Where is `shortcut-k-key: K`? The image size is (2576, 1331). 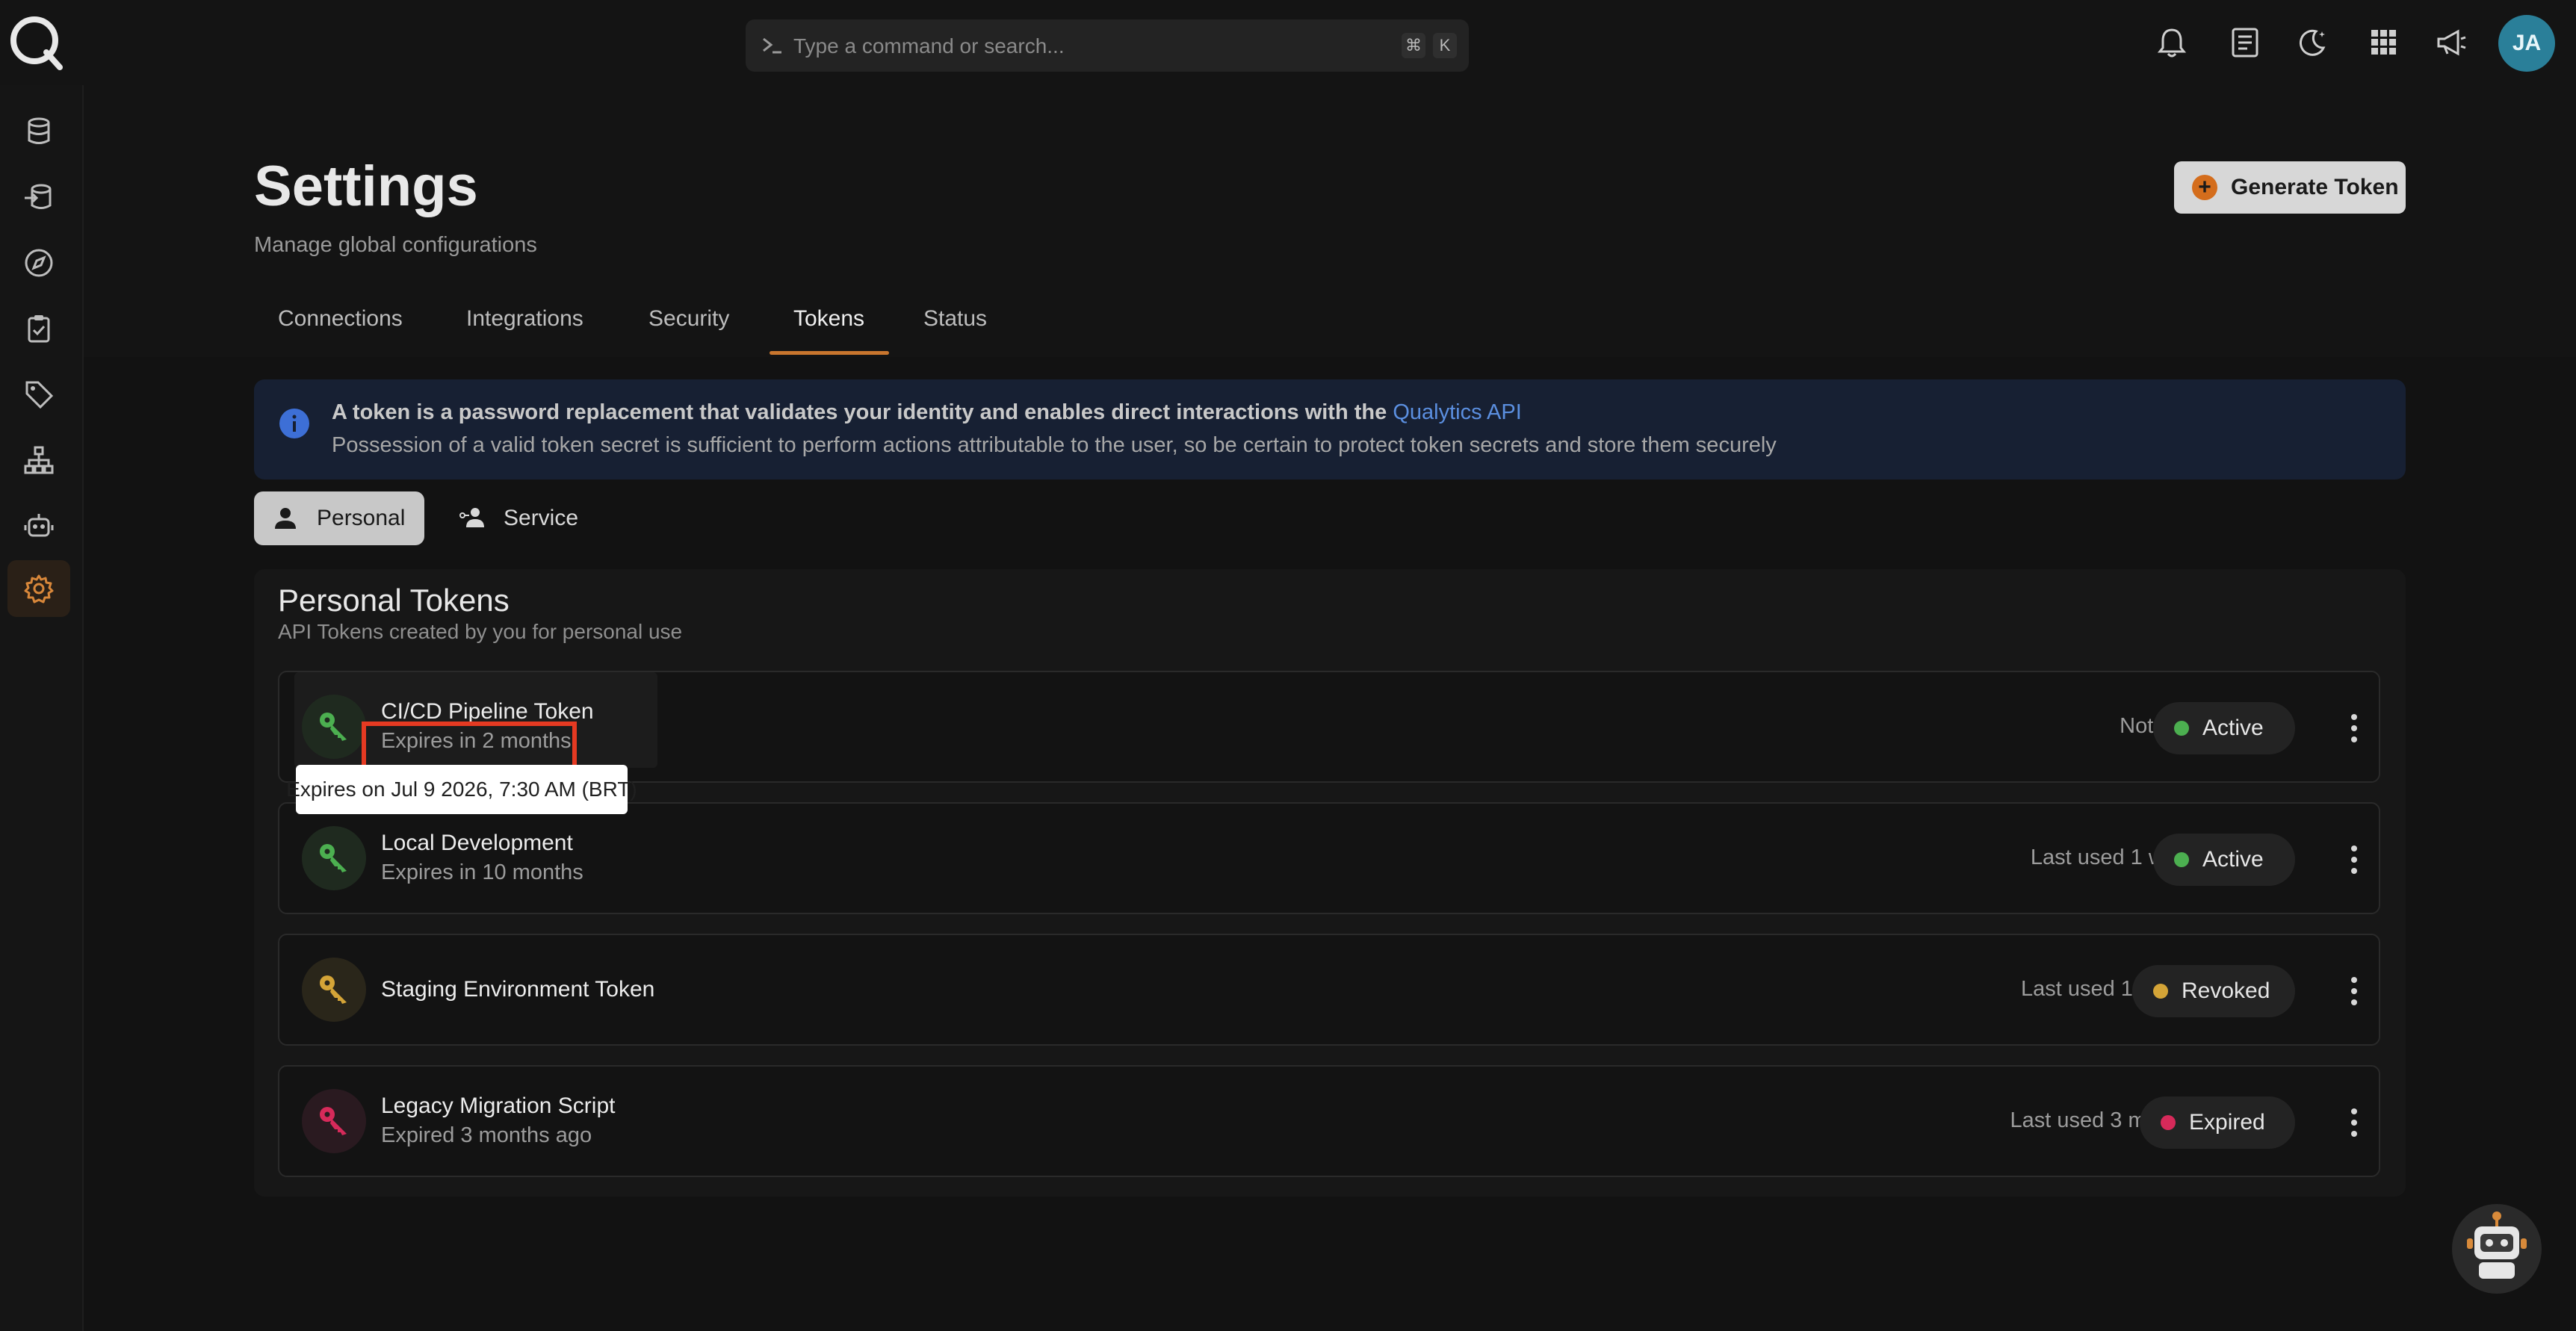
shortcut-k-key: K is located at coordinates (1445, 45).